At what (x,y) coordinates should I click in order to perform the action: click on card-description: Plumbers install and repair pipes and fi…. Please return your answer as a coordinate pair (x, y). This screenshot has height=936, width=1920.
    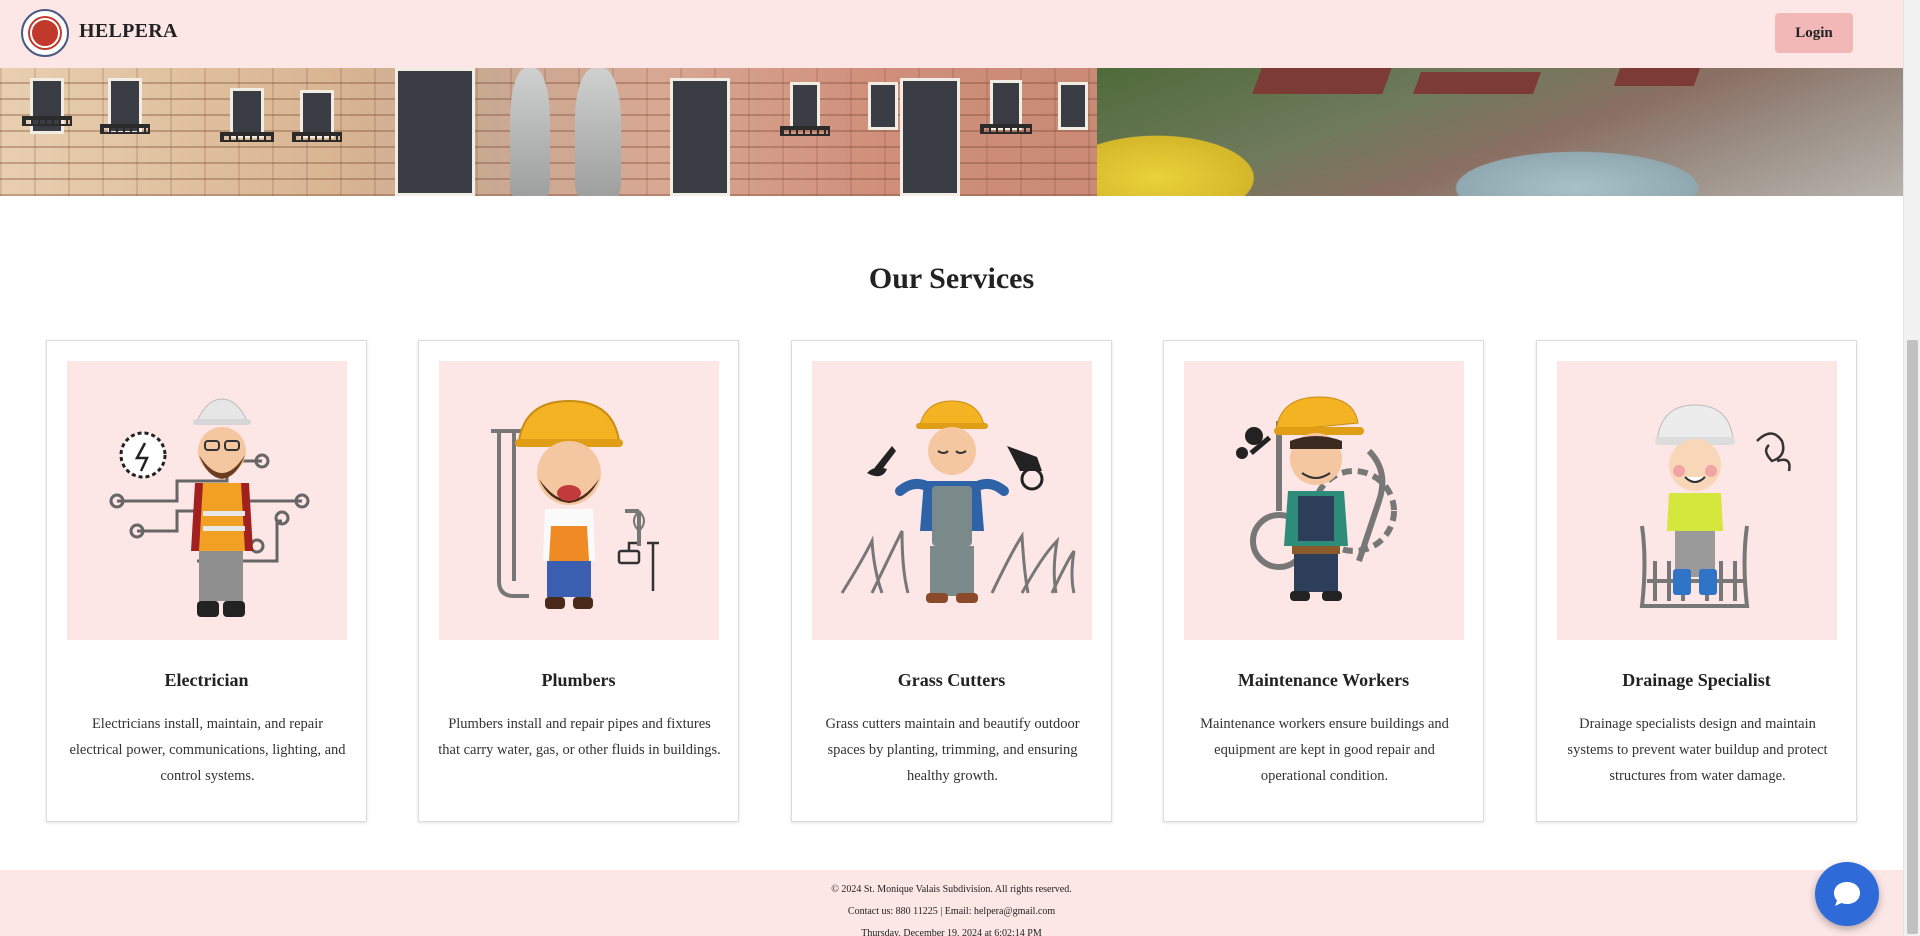
    Looking at the image, I should click on (579, 737).